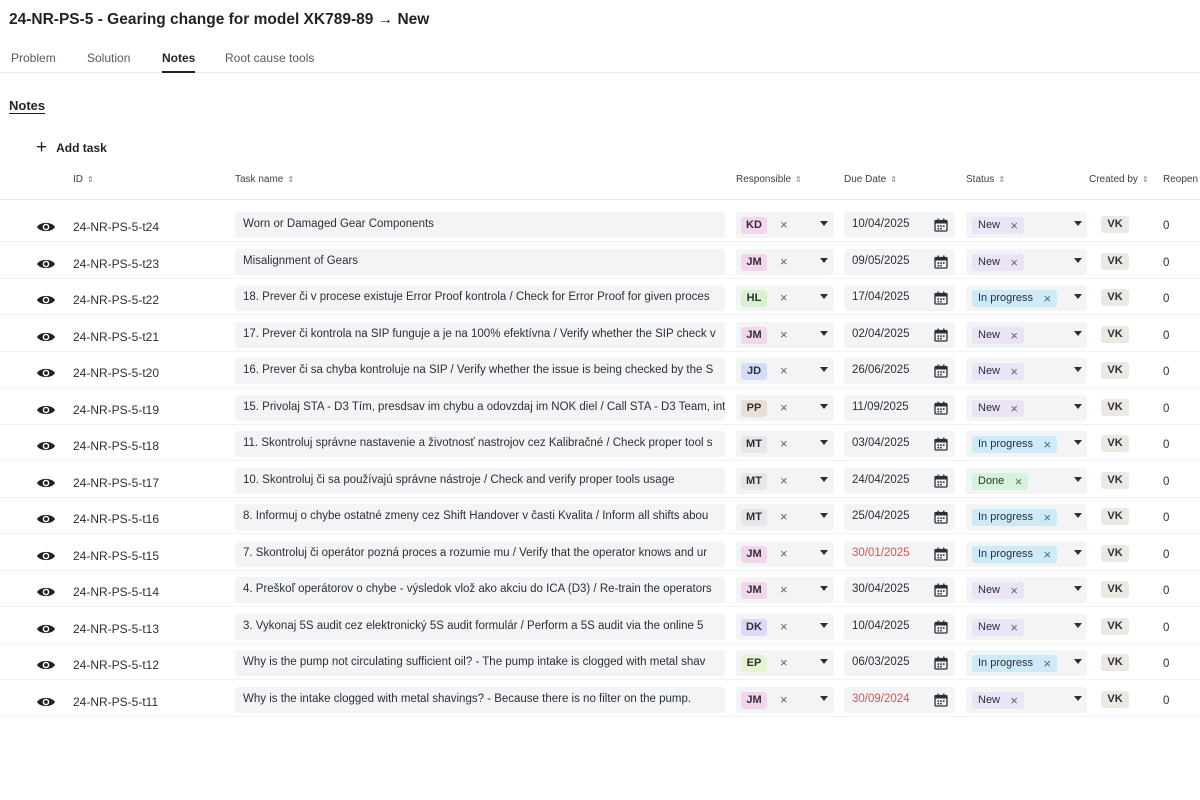 Image resolution: width=1200 pixels, height=800 pixels. Describe the element at coordinates (1119, 179) in the screenshot. I see `column-header-created-by: Created by ⇕` at that location.